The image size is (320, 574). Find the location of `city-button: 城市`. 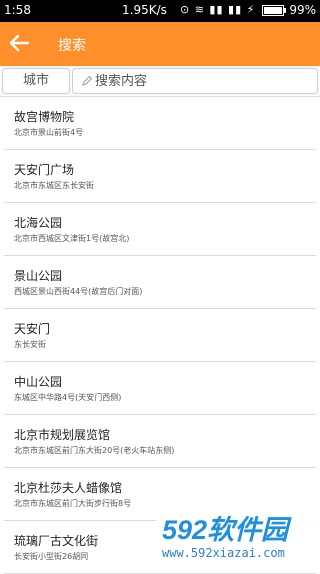

city-button: 城市 is located at coordinates (36, 81).